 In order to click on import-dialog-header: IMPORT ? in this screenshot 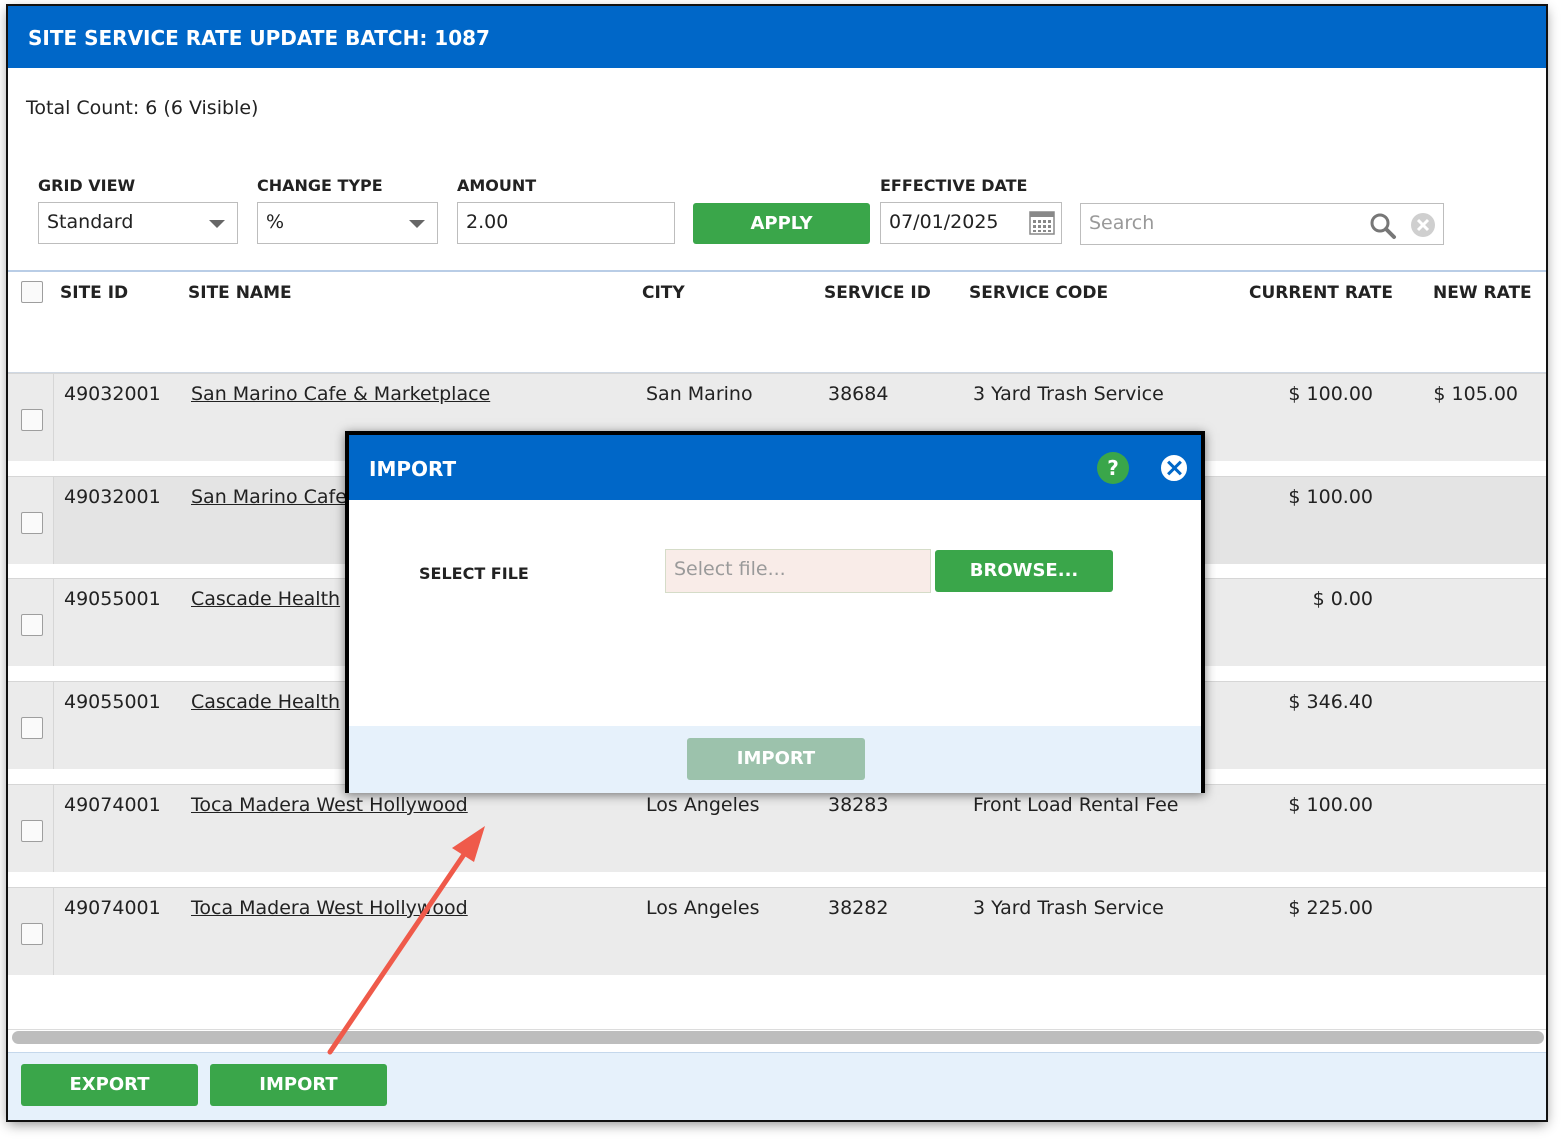, I will do `click(775, 467)`.